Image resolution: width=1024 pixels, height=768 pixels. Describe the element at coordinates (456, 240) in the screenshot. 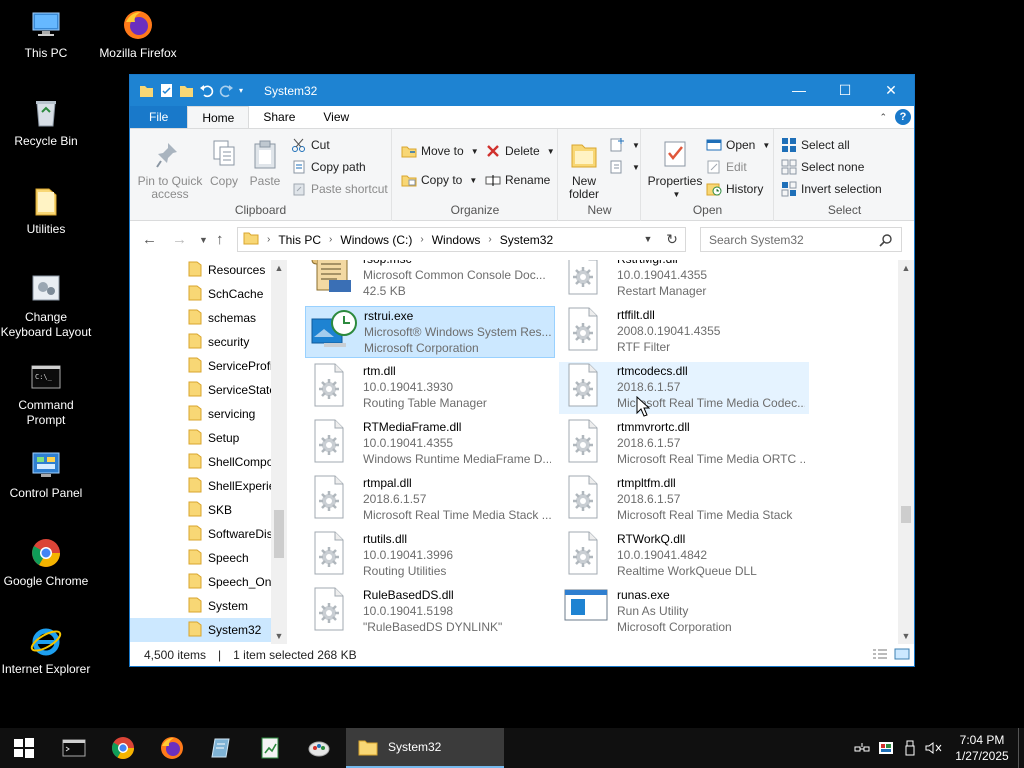

I see `breadcrumb-windows: Windows` at that location.